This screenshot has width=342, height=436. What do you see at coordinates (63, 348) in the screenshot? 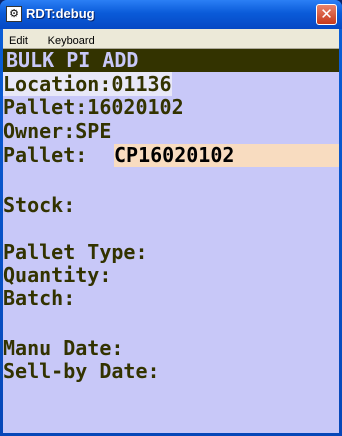
I see `manu-date-label: Manu Date:` at bounding box center [63, 348].